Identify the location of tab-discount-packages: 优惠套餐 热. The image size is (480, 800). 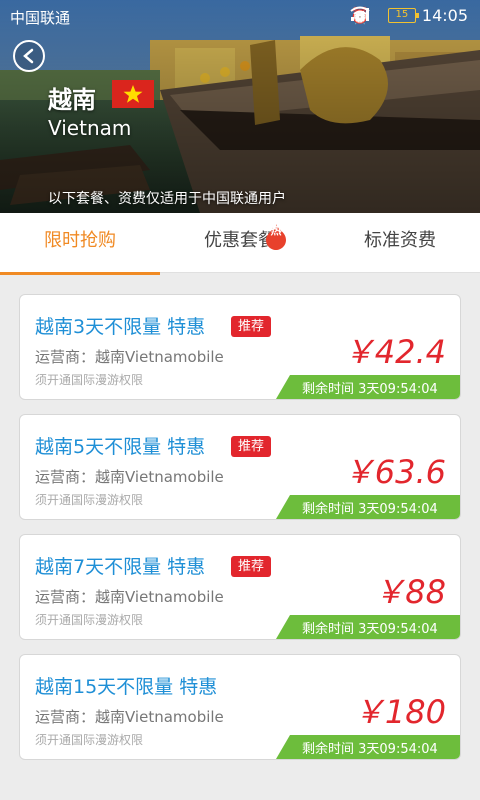
(240, 242).